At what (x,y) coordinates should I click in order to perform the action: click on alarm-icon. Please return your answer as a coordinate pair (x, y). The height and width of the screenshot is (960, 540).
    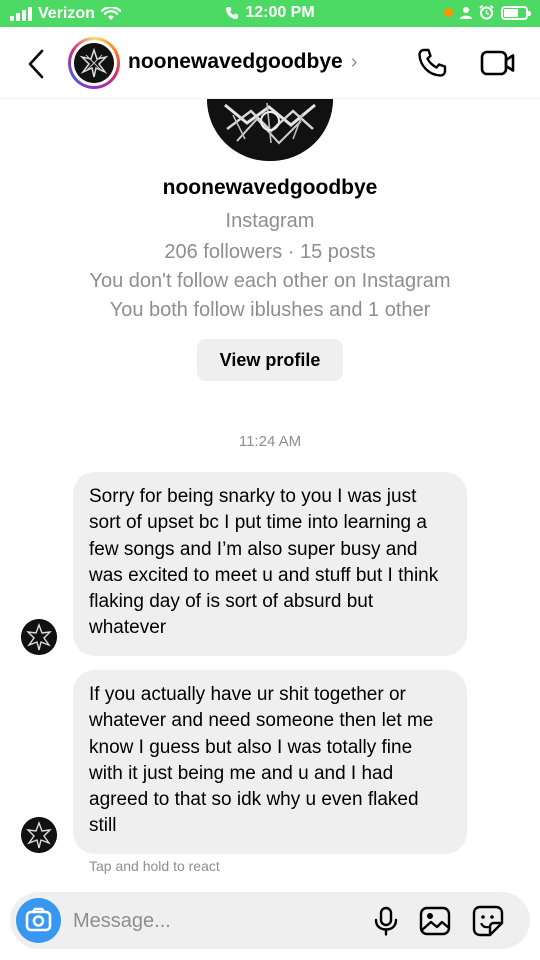
    Looking at the image, I should click on (486, 12).